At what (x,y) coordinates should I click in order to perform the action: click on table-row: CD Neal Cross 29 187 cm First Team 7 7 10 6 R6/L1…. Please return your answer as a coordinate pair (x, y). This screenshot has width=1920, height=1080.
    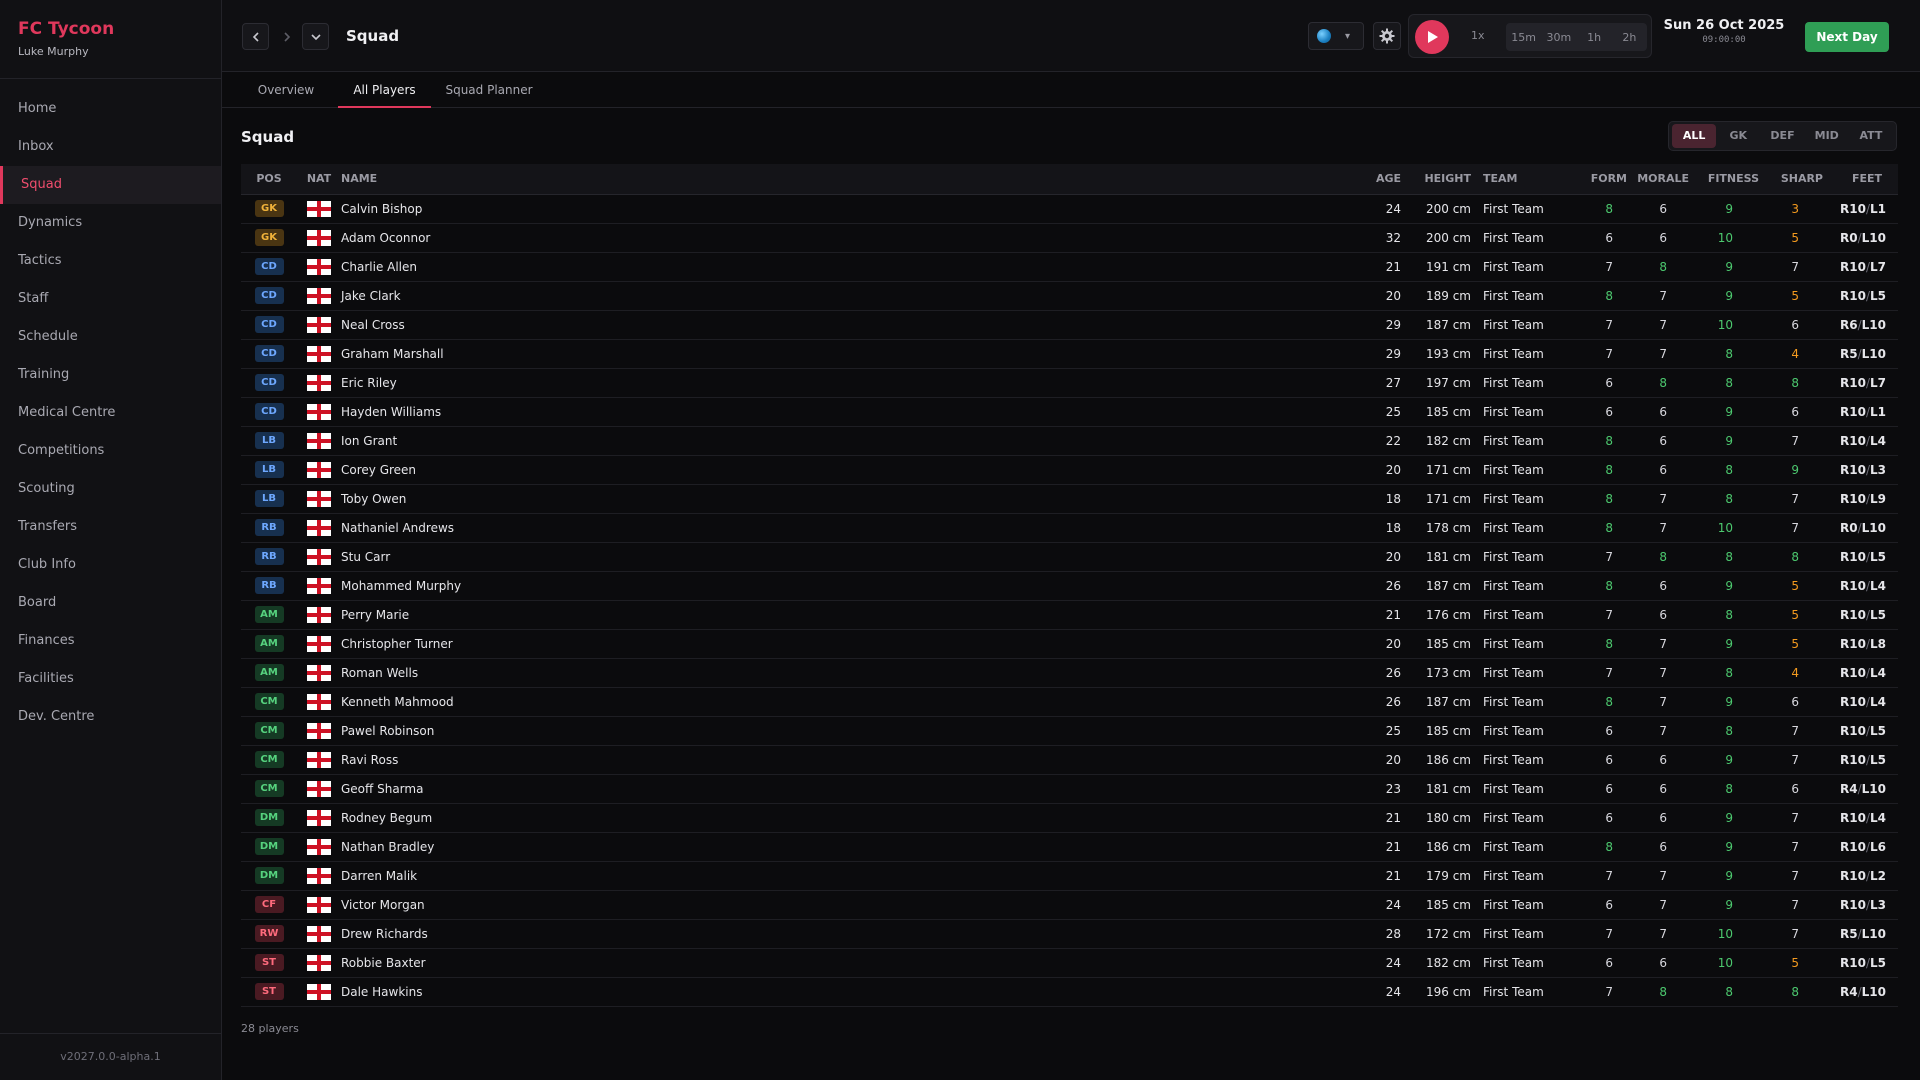
    Looking at the image, I should click on (1069, 325).